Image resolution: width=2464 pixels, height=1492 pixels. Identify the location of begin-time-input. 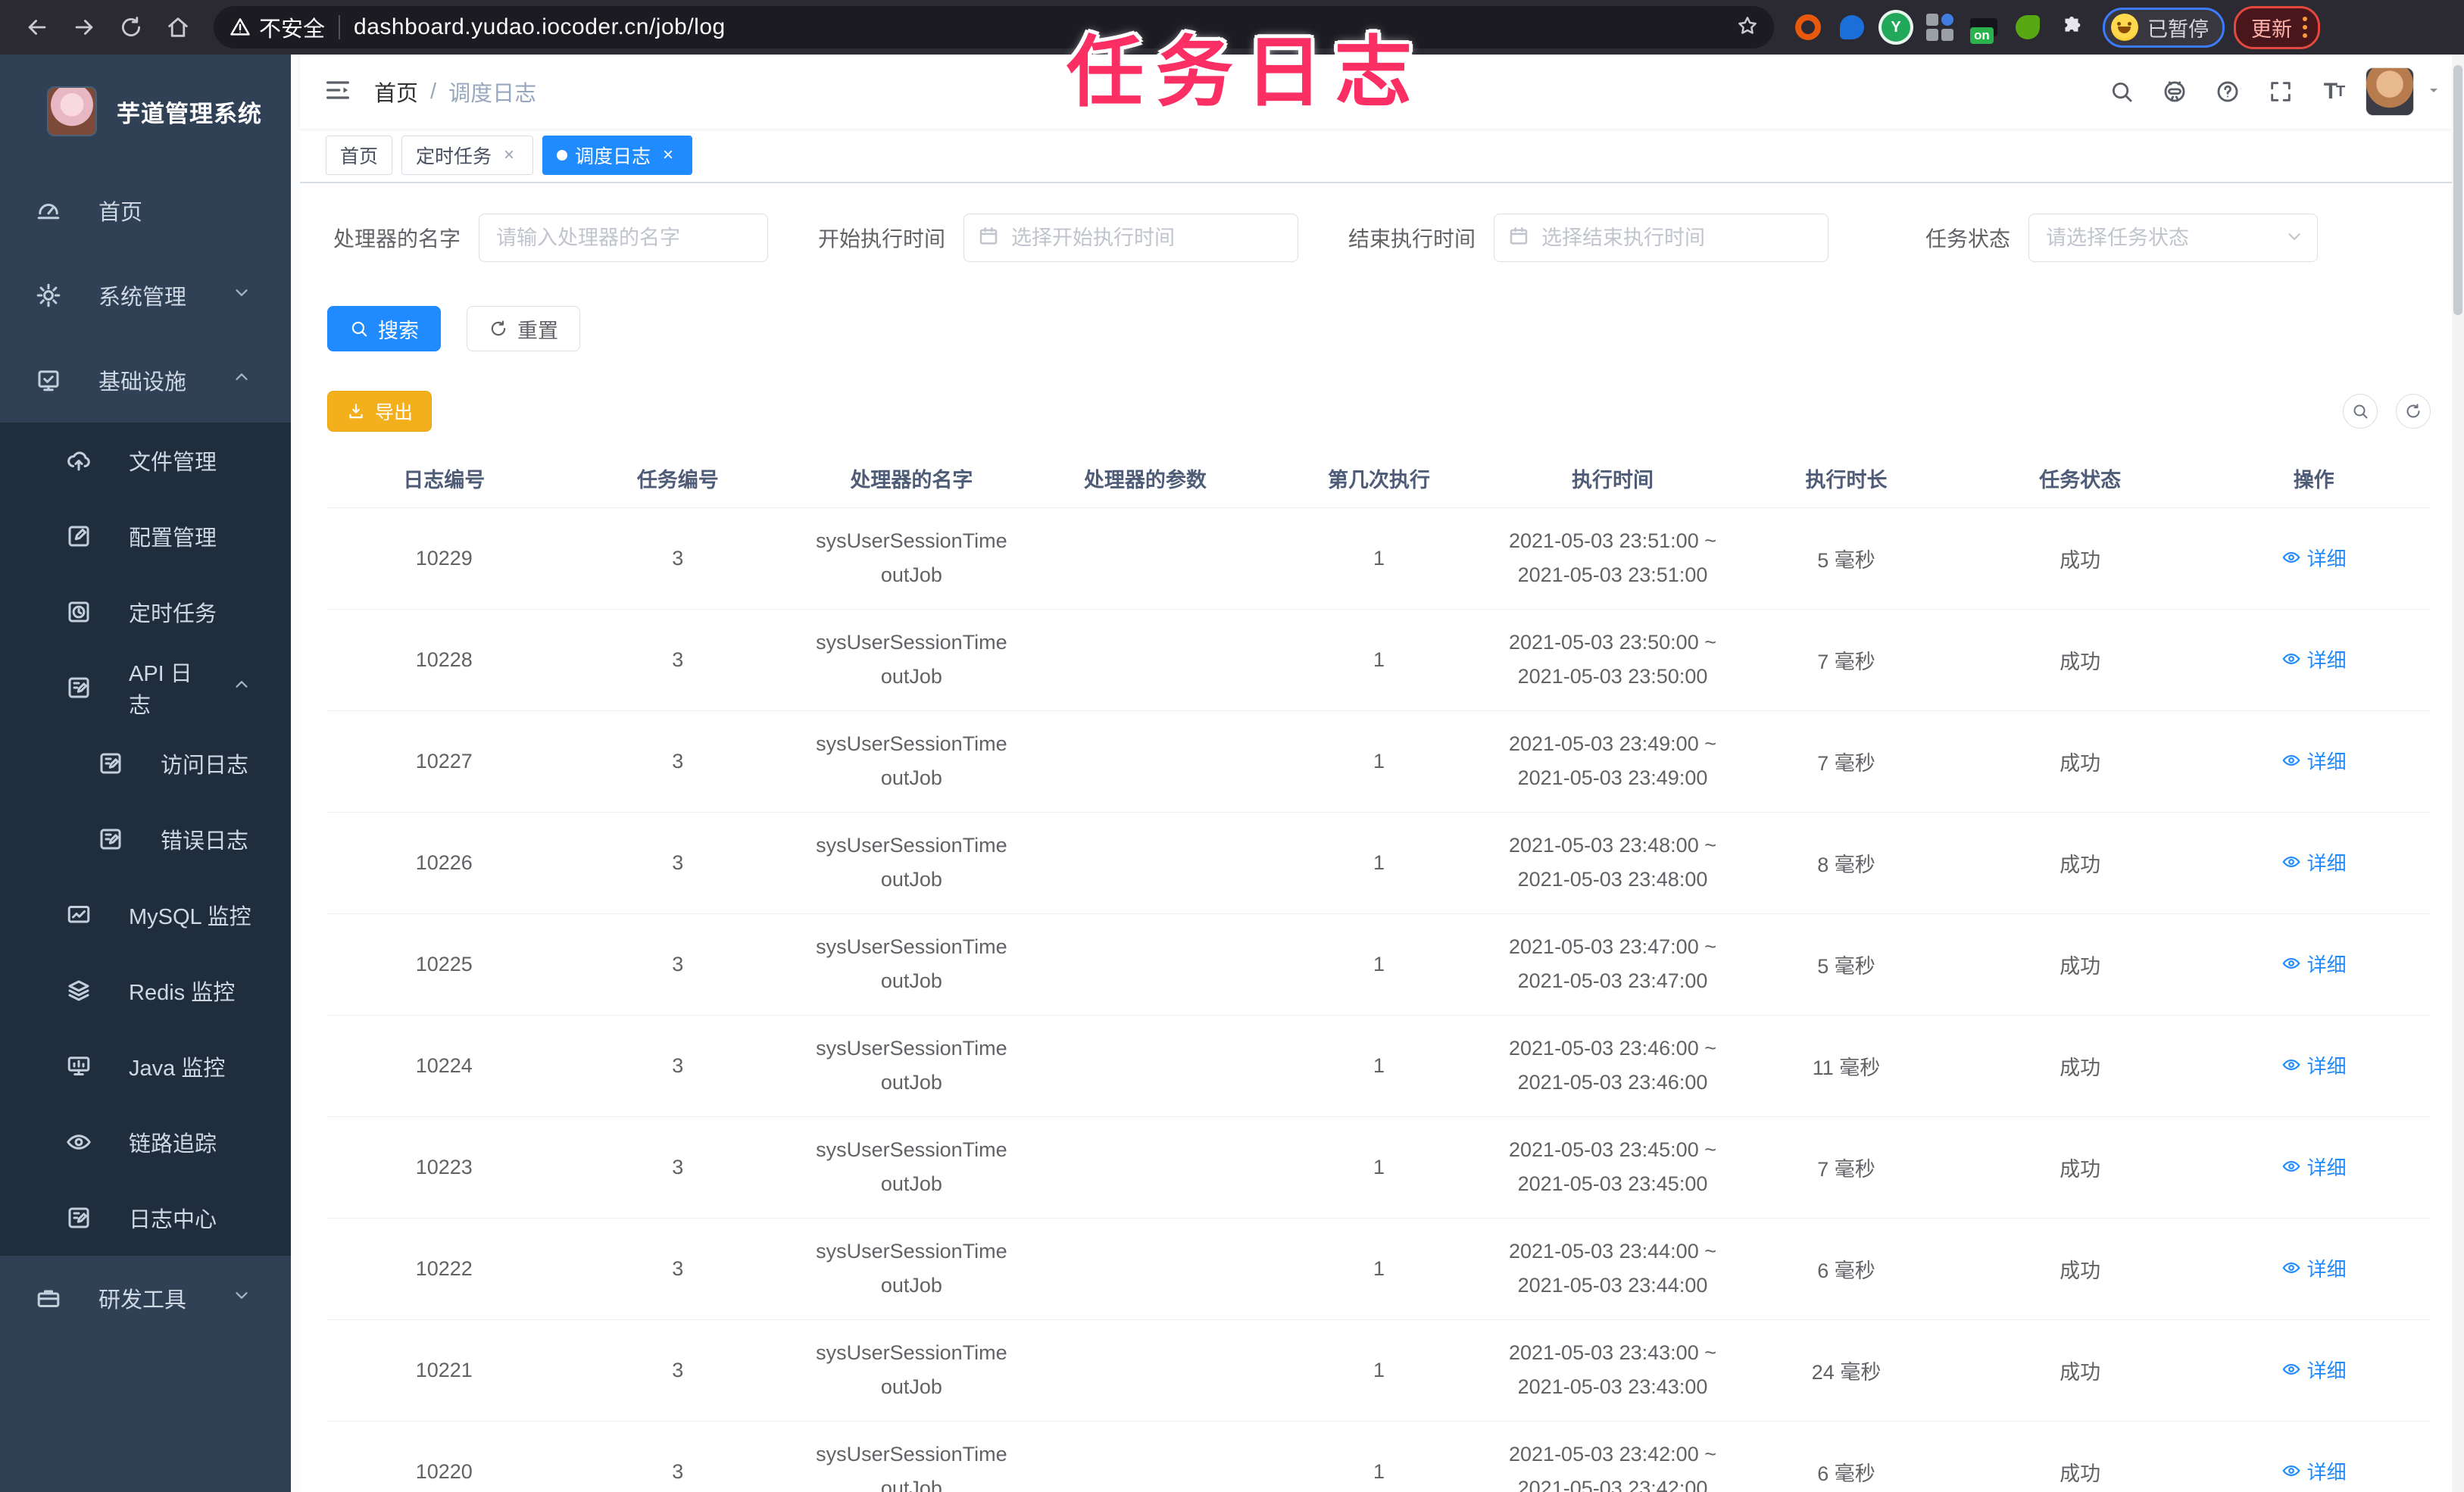
(1131, 238).